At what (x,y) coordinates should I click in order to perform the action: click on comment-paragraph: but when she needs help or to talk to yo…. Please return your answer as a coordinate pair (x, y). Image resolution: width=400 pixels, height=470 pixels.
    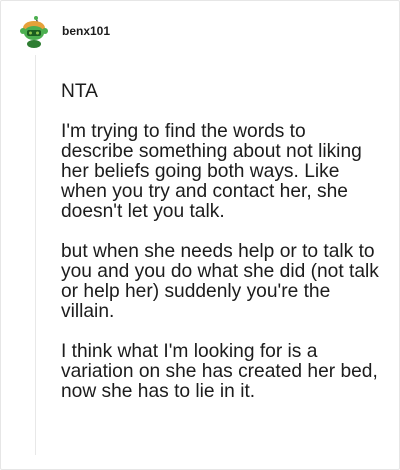
    Looking at the image, I should click on (220, 281).